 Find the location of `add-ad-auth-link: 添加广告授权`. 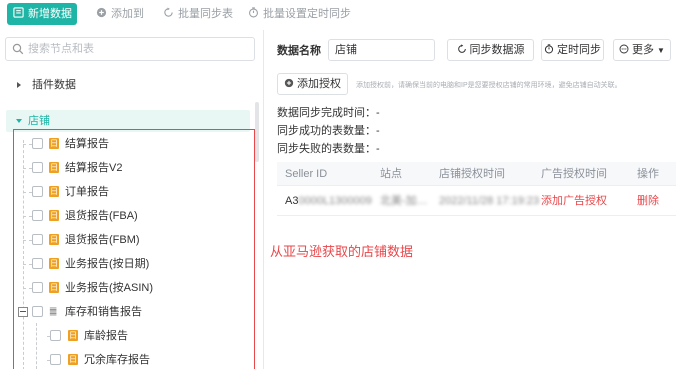

add-ad-auth-link: 添加广告授权 is located at coordinates (574, 201).